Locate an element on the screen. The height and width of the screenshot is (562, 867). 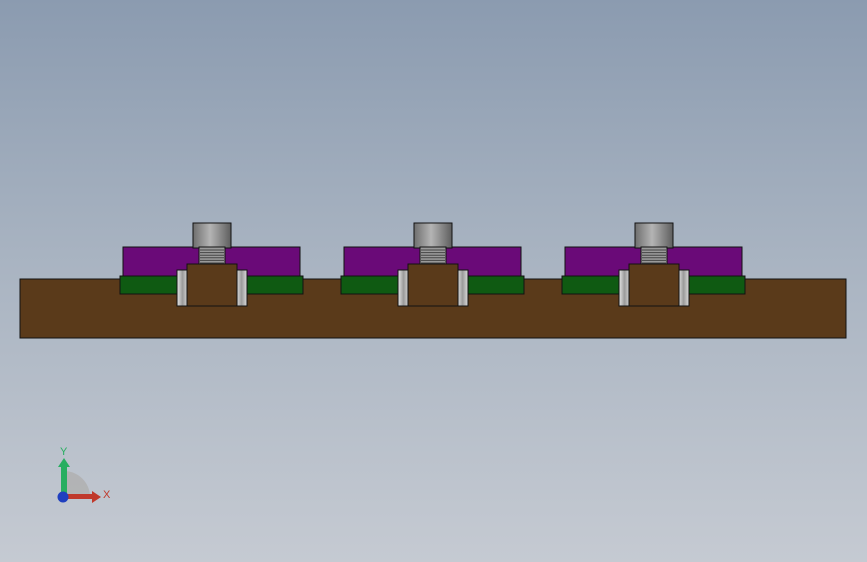
y-arrow-icon is located at coordinates (64, 462).